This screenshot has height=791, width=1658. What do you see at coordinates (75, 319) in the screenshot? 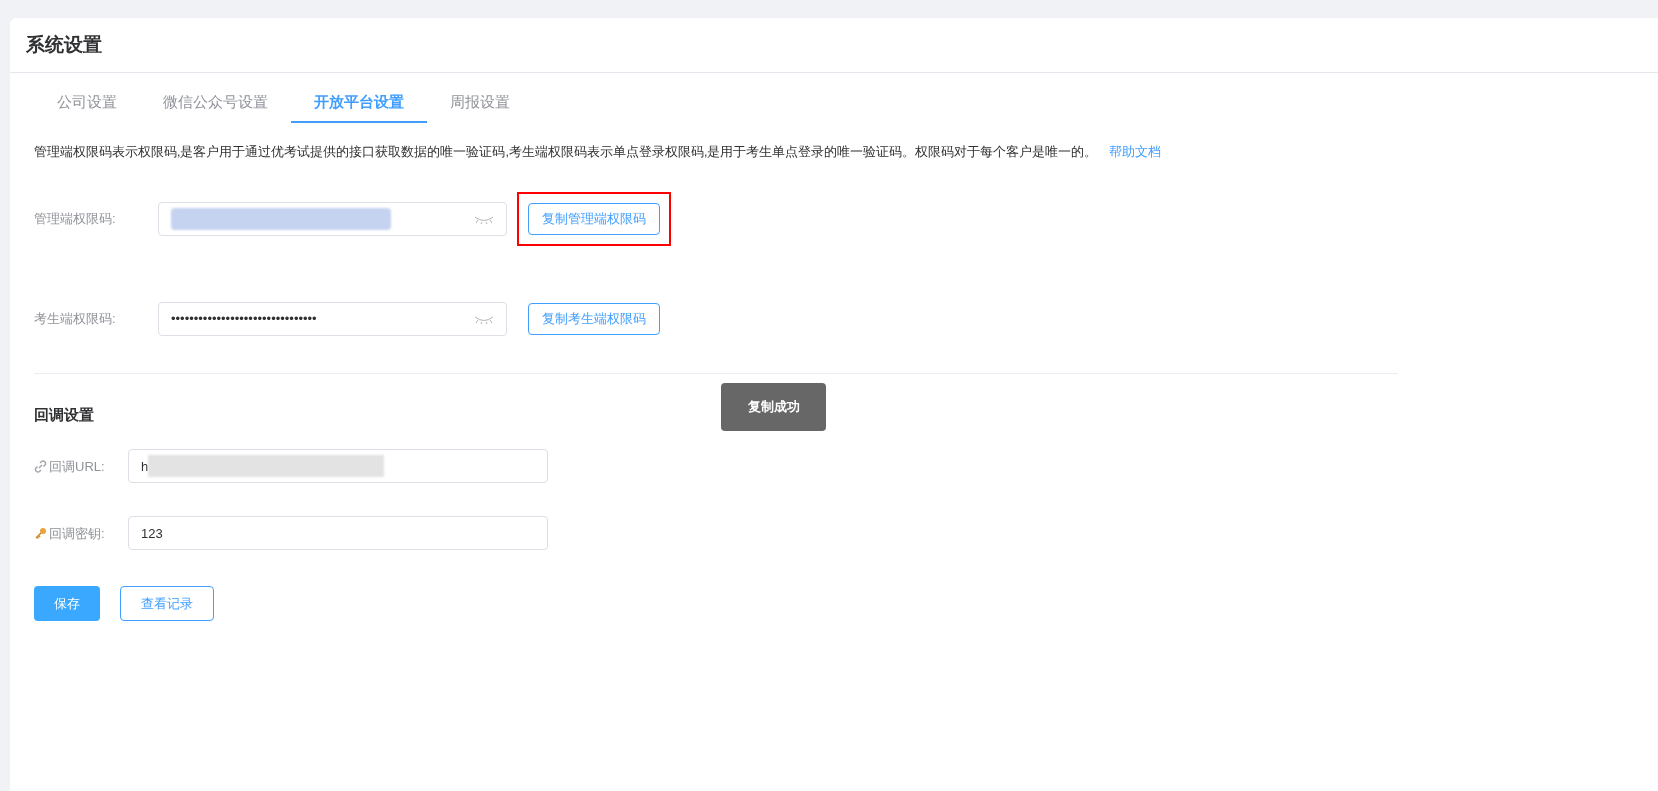
I see `field-label: 考生端权限码:` at bounding box center [75, 319].